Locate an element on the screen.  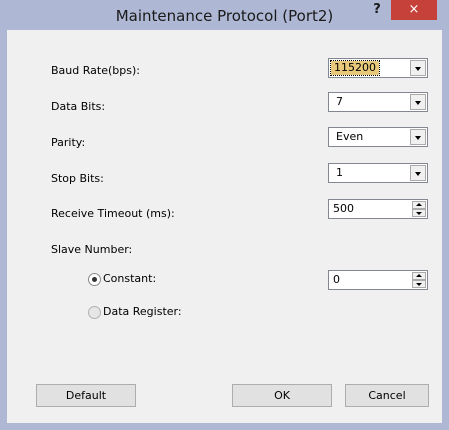
parity-select: Even is located at coordinates (378, 137).